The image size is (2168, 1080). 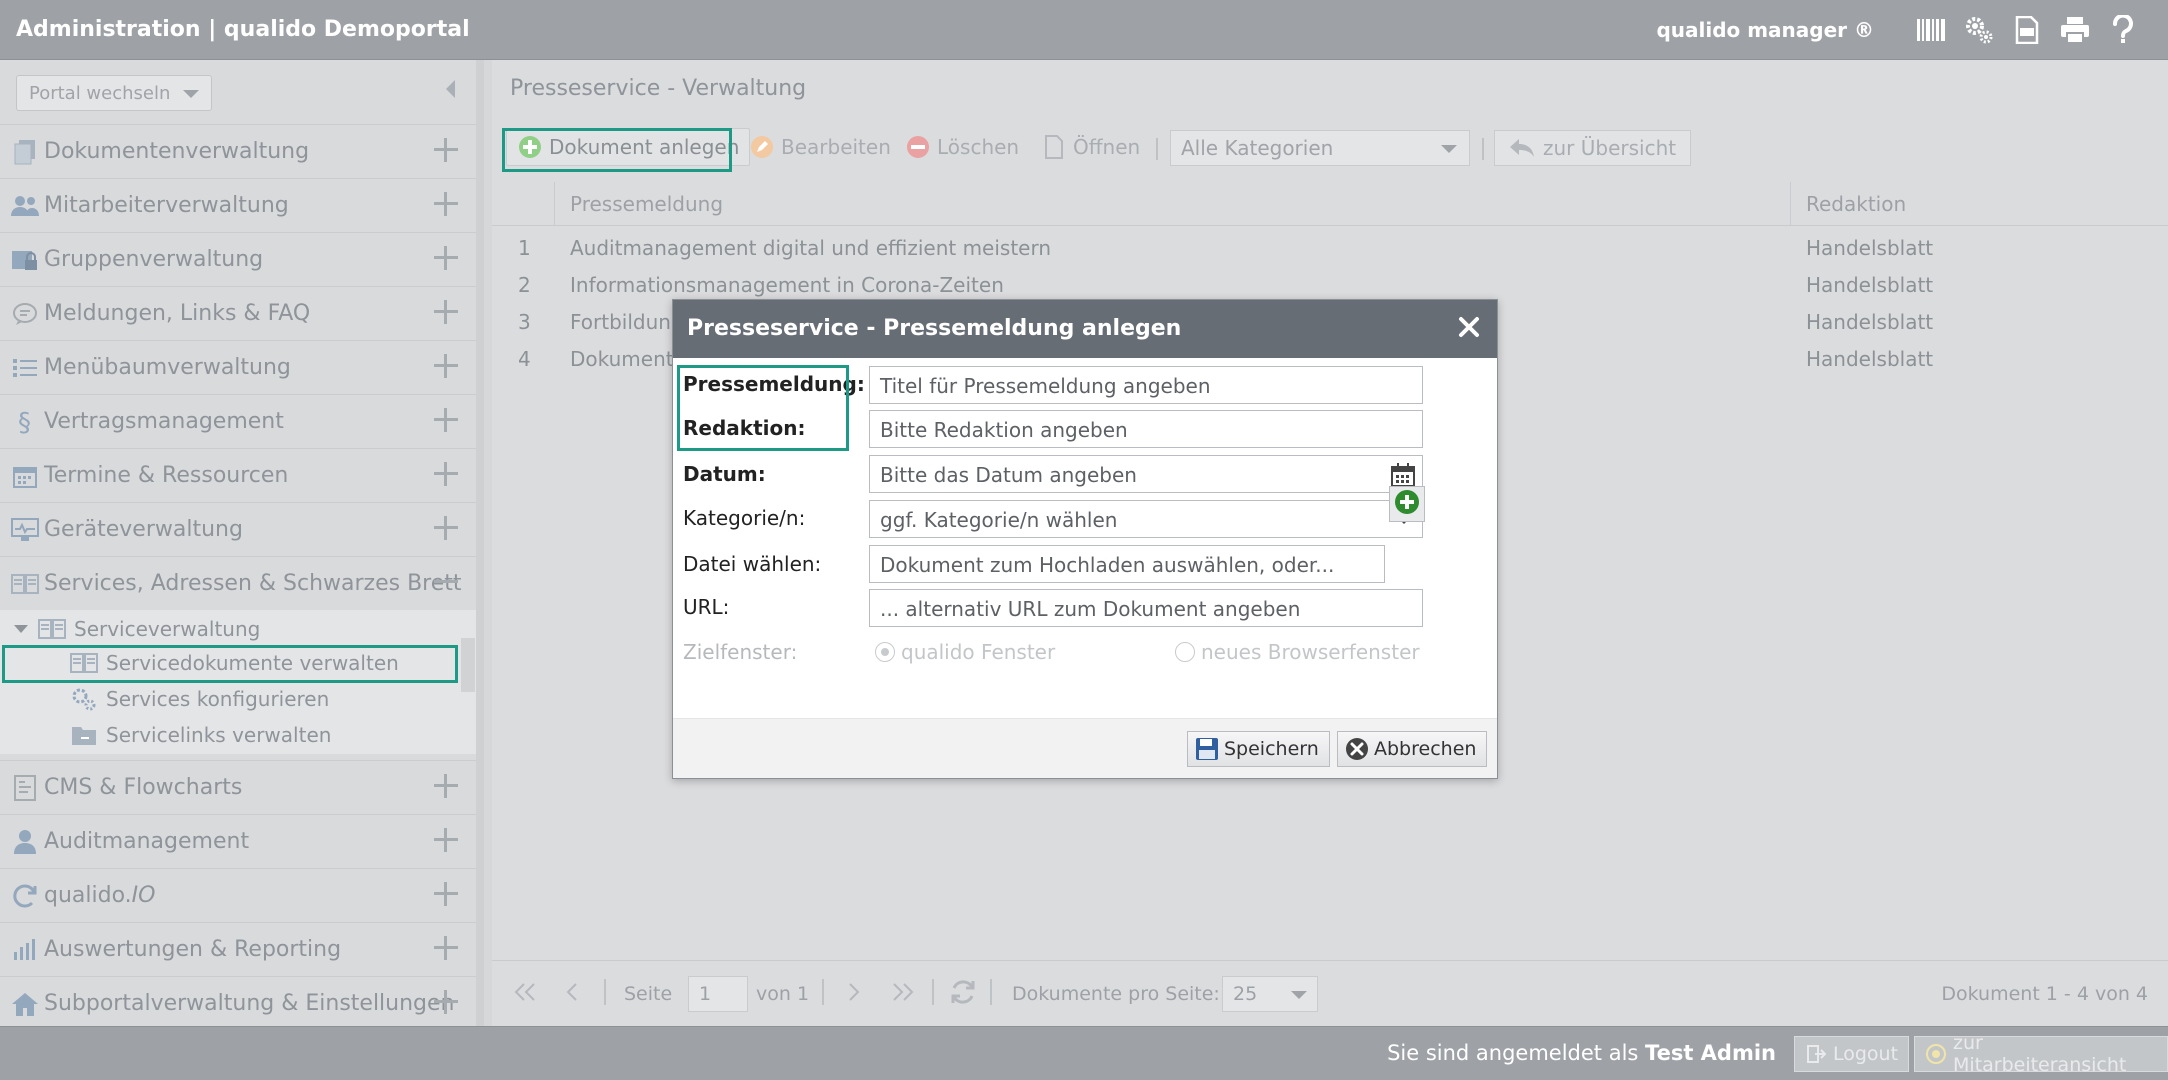 I want to click on column-header-redaktion: Redaktion, so click(x=1856, y=204).